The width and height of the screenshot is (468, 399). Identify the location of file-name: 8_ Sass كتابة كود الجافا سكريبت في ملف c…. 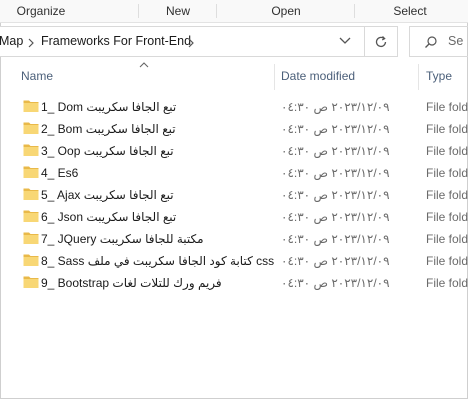
(158, 261).